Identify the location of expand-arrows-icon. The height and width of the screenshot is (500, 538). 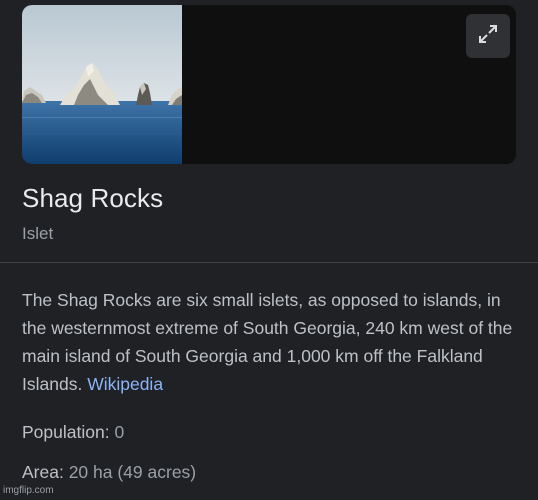
(488, 36).